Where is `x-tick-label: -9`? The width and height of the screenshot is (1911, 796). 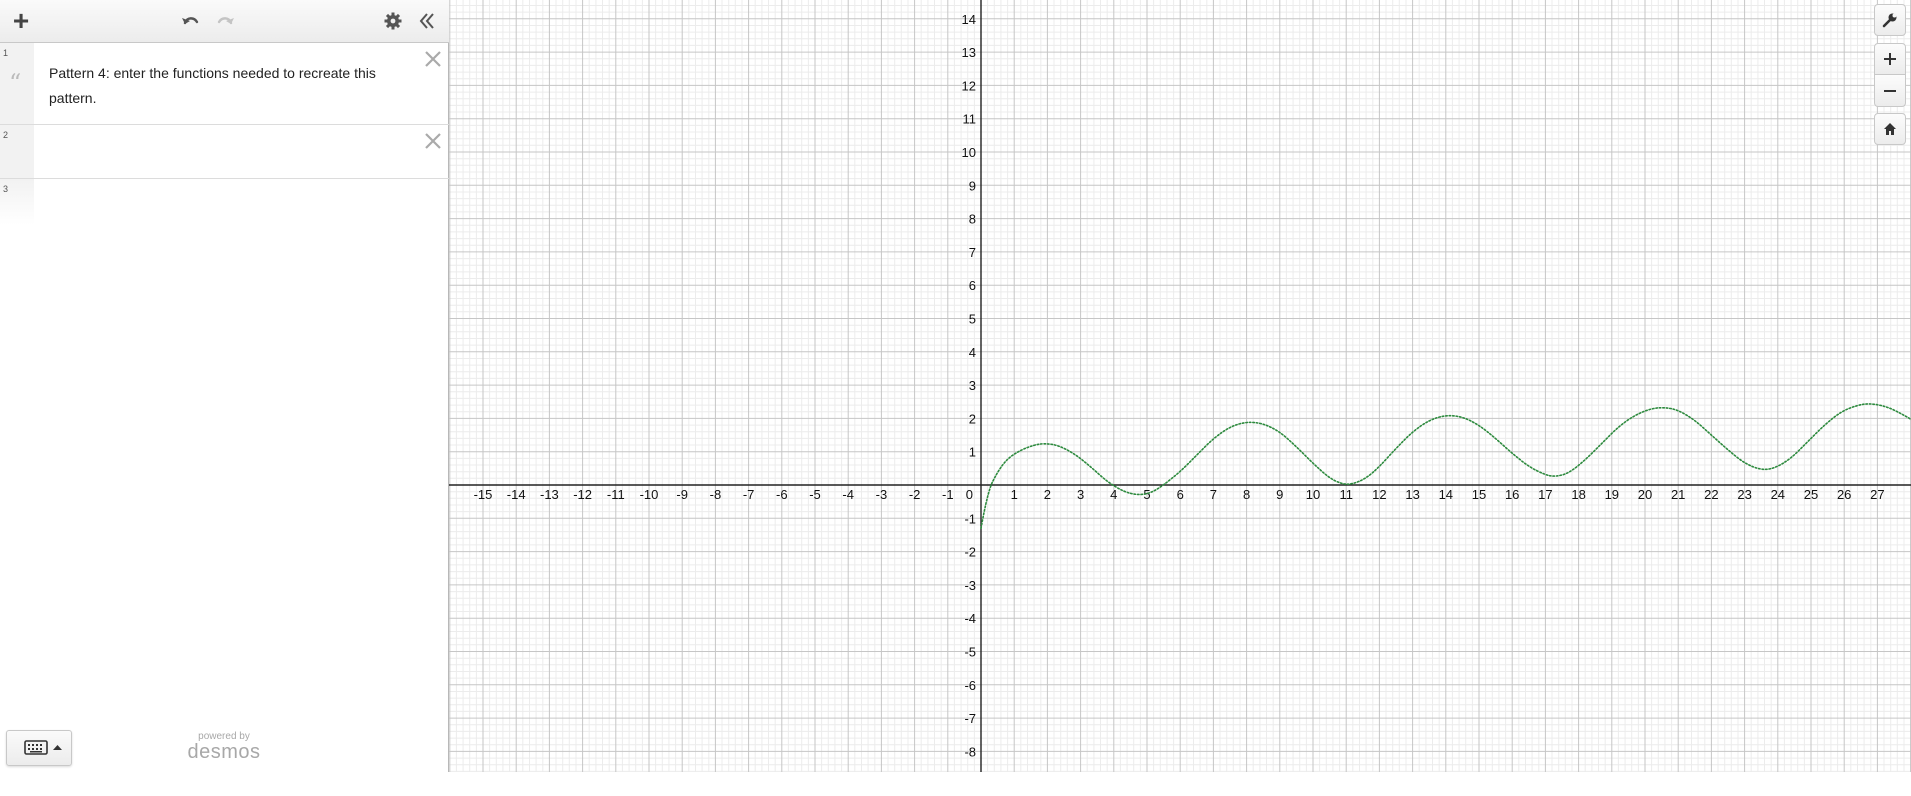 x-tick-label: -9 is located at coordinates (682, 494).